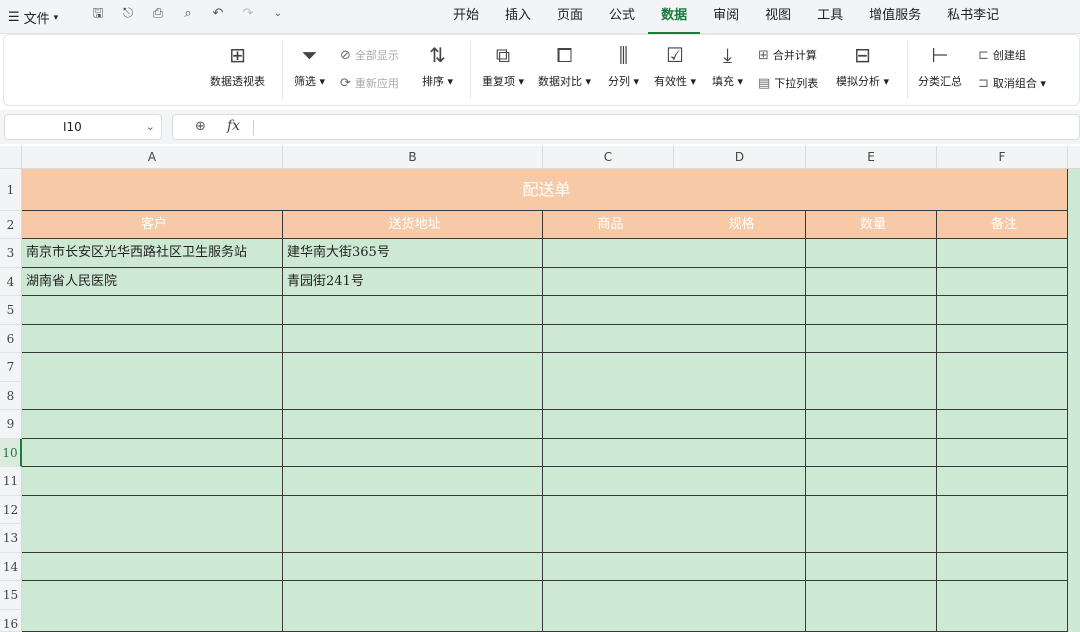 Image resolution: width=1080 pixels, height=632 pixels. I want to click on print-icon: ⎙, so click(158, 14).